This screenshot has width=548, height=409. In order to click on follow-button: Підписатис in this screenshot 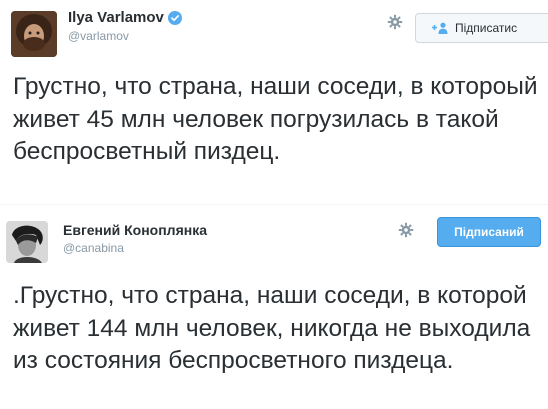, I will do `click(481, 28)`.